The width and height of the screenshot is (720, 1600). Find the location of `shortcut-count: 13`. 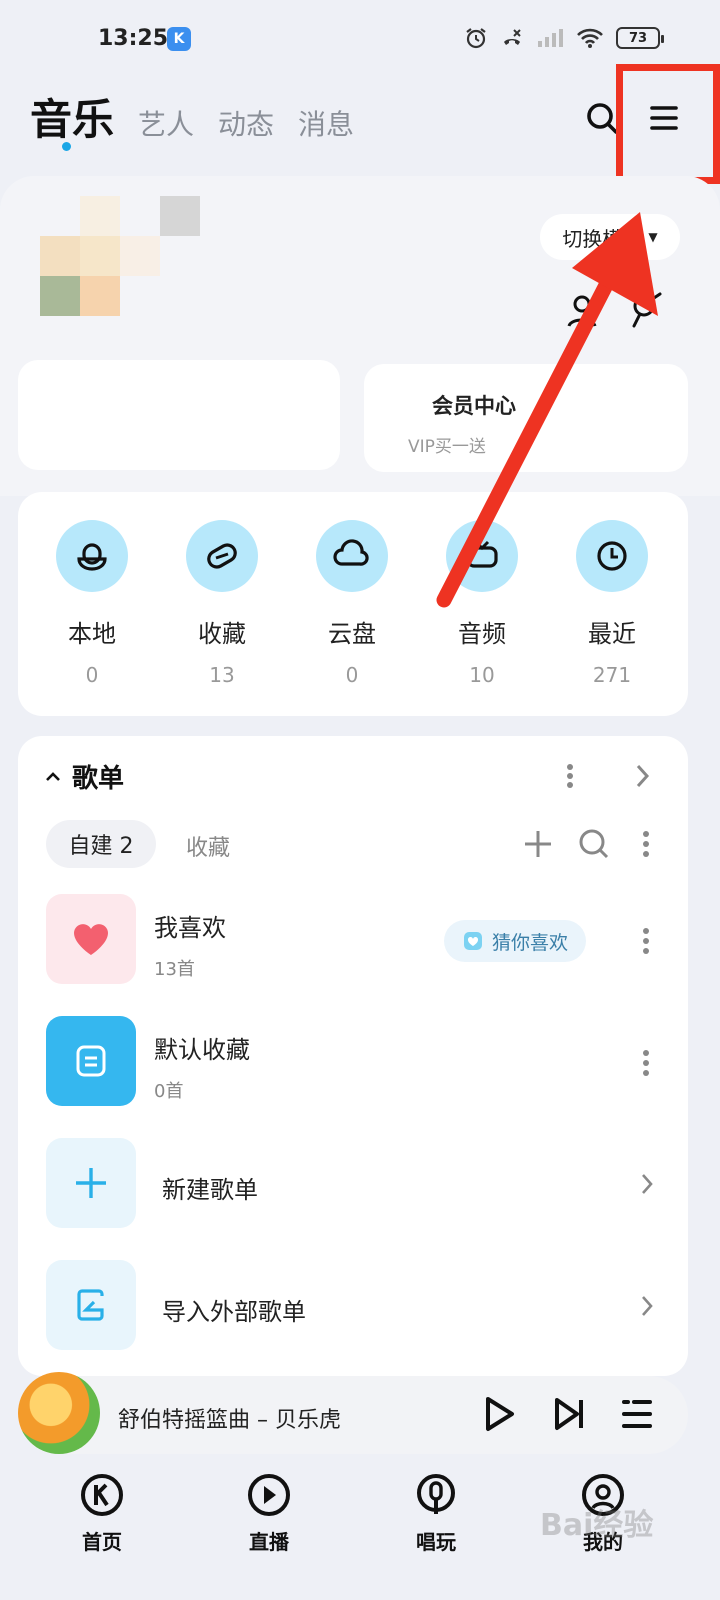

shortcut-count: 13 is located at coordinates (222, 675).